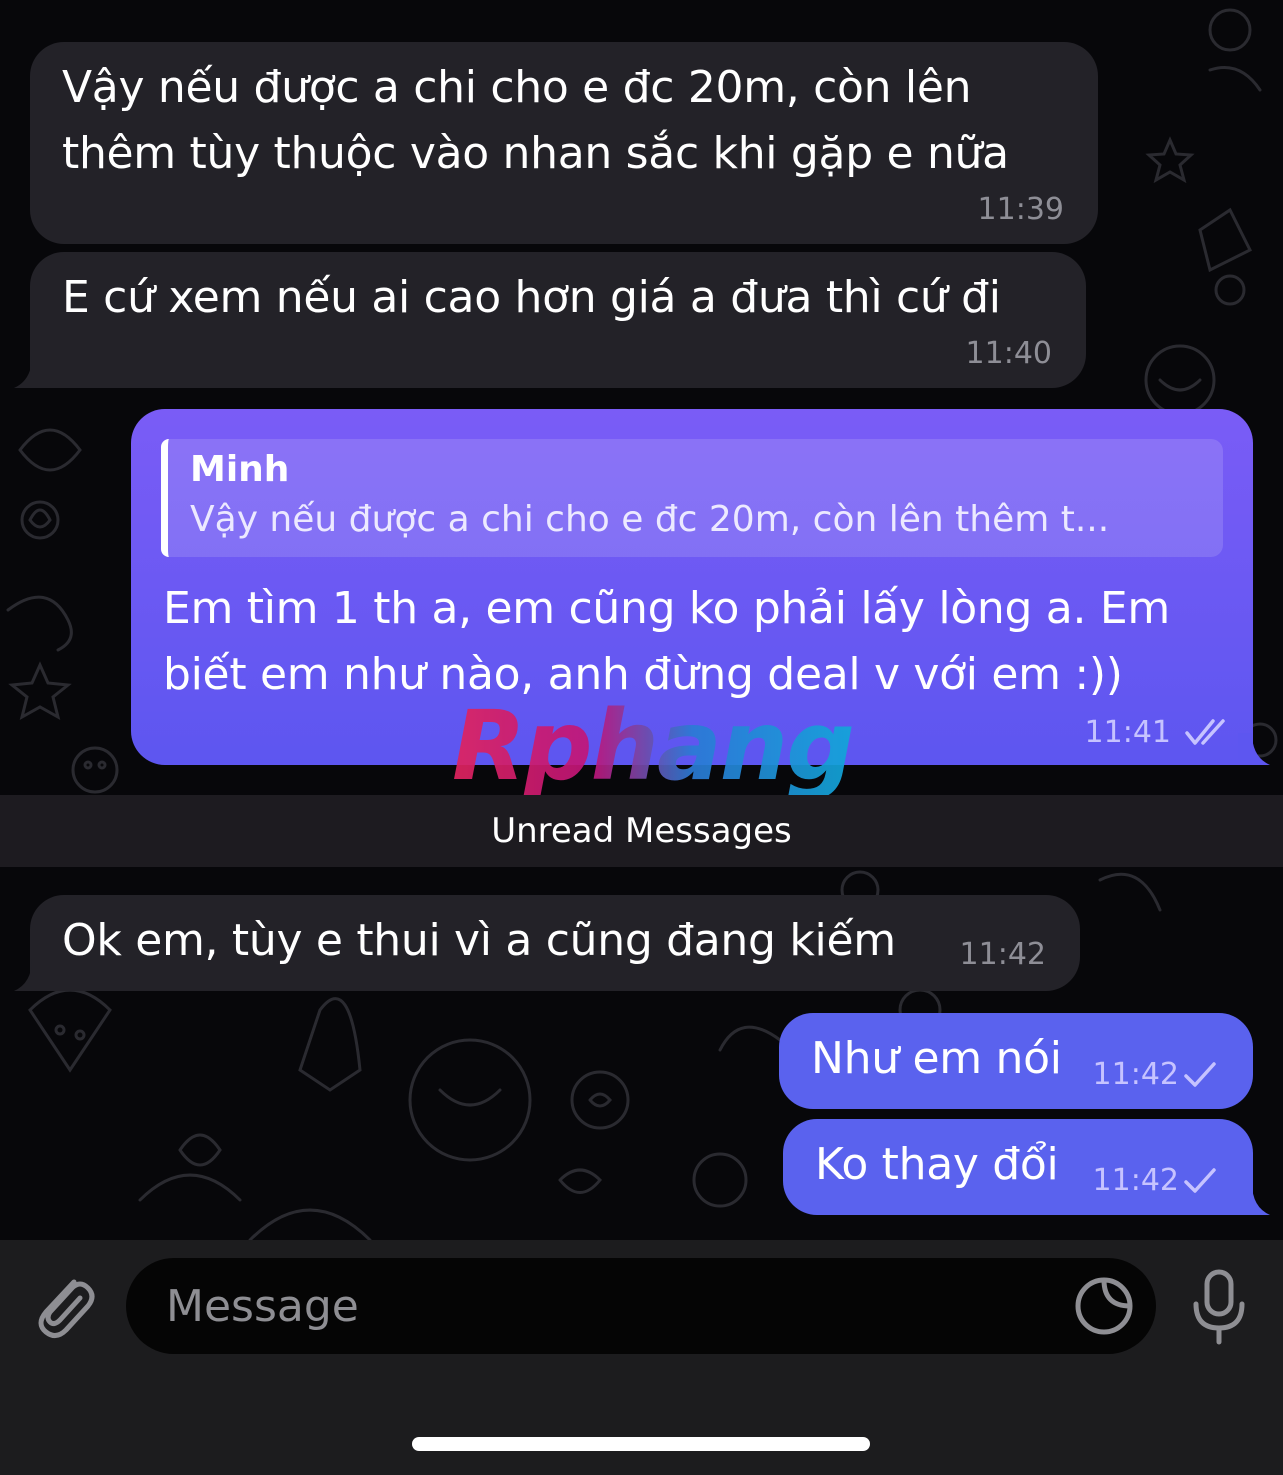 The width and height of the screenshot is (1283, 1475). Describe the element at coordinates (64, 1306) in the screenshot. I see `paperclip-icon` at that location.